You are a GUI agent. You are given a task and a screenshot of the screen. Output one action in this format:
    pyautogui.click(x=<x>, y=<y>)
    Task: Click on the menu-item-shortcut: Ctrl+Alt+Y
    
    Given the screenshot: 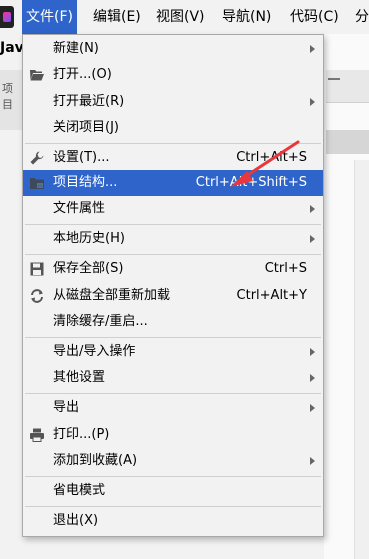 What is the action you would take?
    pyautogui.click(x=271, y=295)
    